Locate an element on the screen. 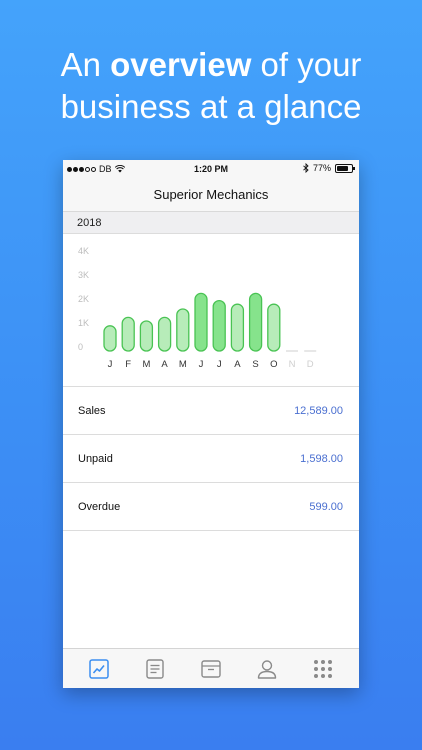 The height and width of the screenshot is (750, 422). summary-row-overdue: Overdue 599.00 is located at coordinates (211, 507).